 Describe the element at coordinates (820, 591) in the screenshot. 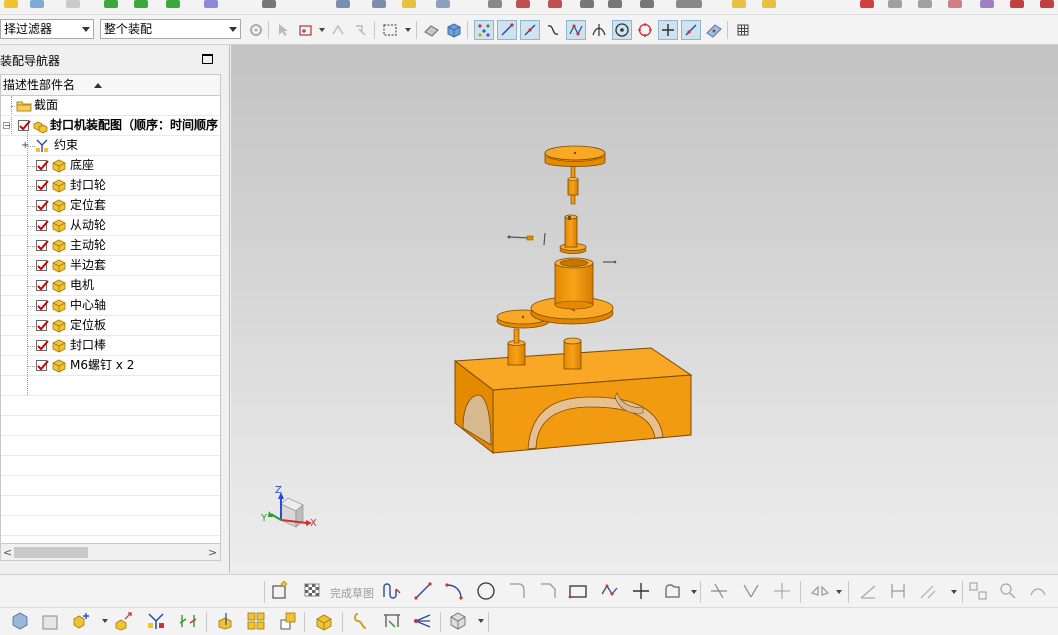

I see `mirror-curve-button` at that location.